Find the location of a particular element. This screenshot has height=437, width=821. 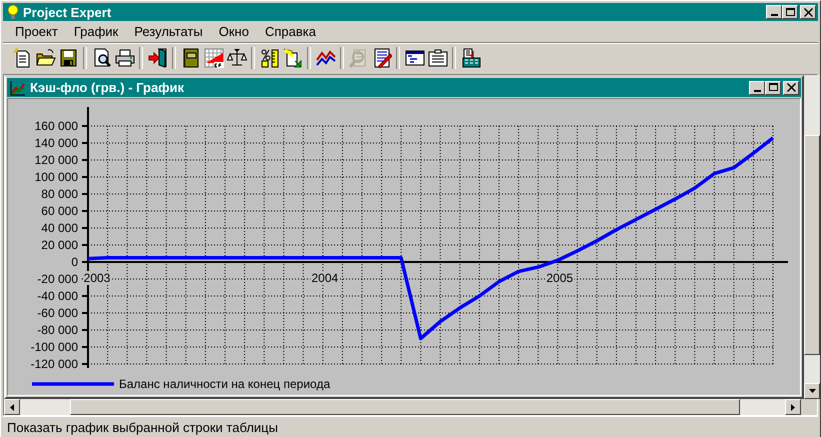

scroll-left-button is located at coordinates (12, 407).